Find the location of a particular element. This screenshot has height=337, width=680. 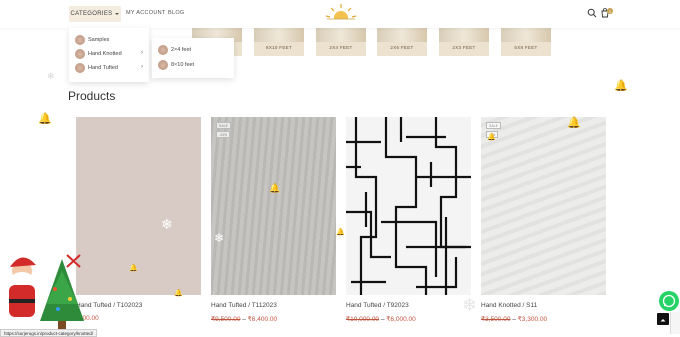

product-card is located at coordinates (408, 206).